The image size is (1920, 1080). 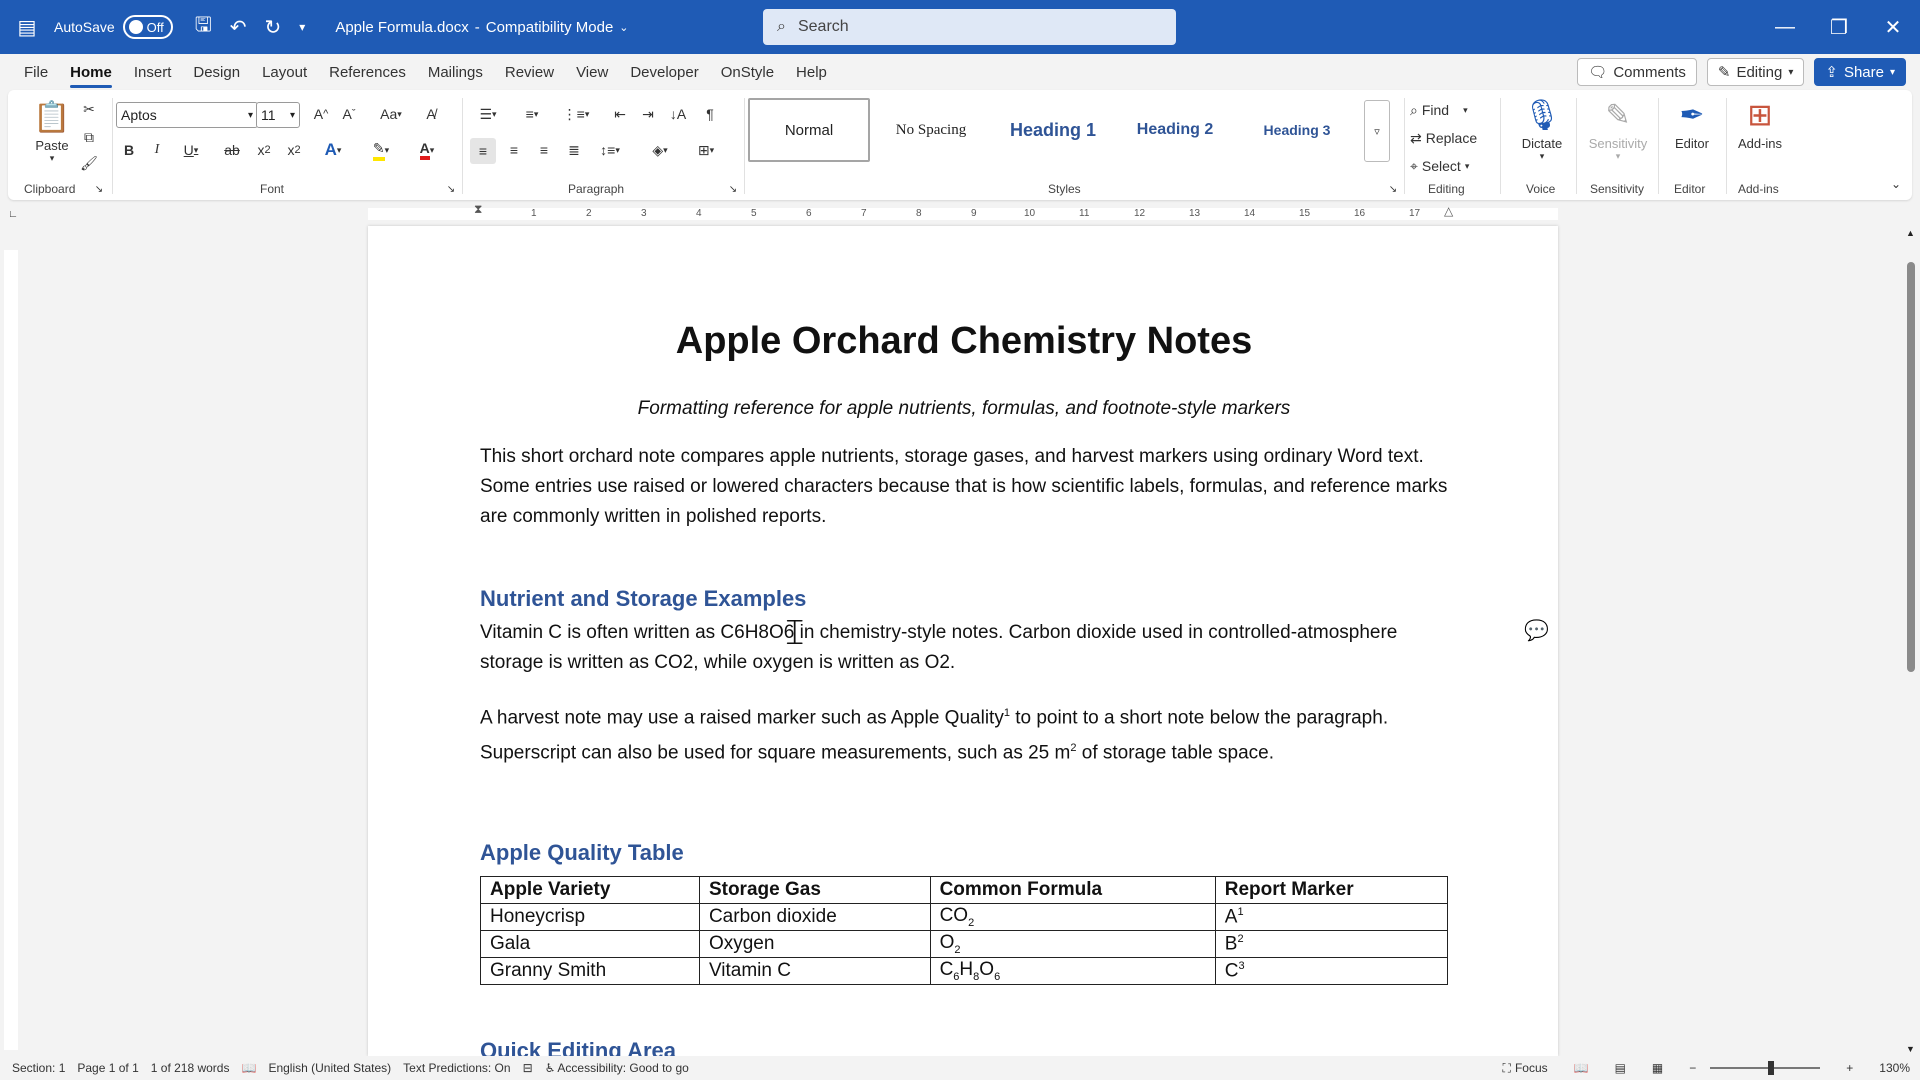 What do you see at coordinates (931, 130) in the screenshot?
I see `style-no-spacing: No Spacing` at bounding box center [931, 130].